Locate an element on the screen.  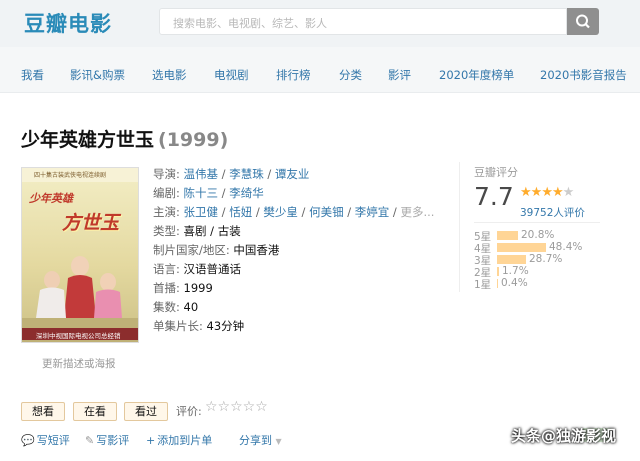
watching-button: 在看 is located at coordinates (95, 411).